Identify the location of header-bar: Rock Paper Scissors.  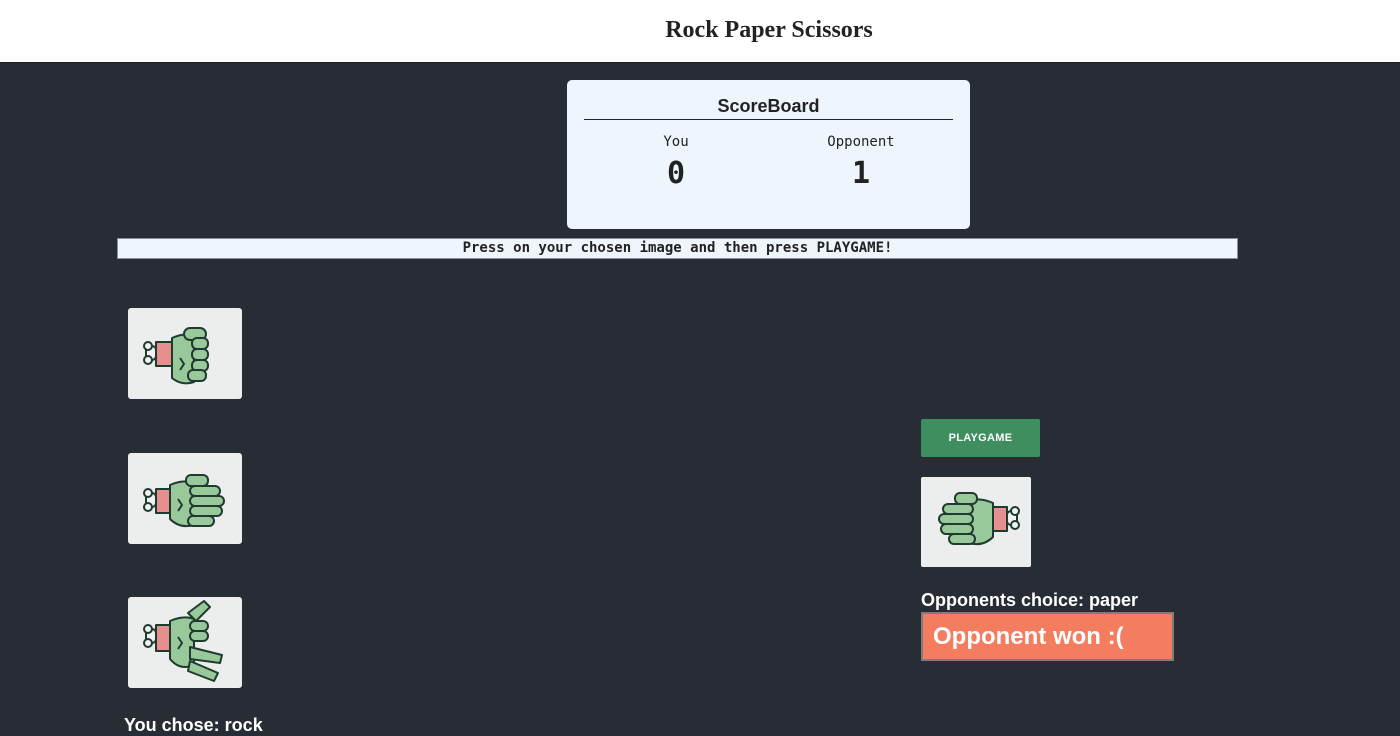
(700, 31).